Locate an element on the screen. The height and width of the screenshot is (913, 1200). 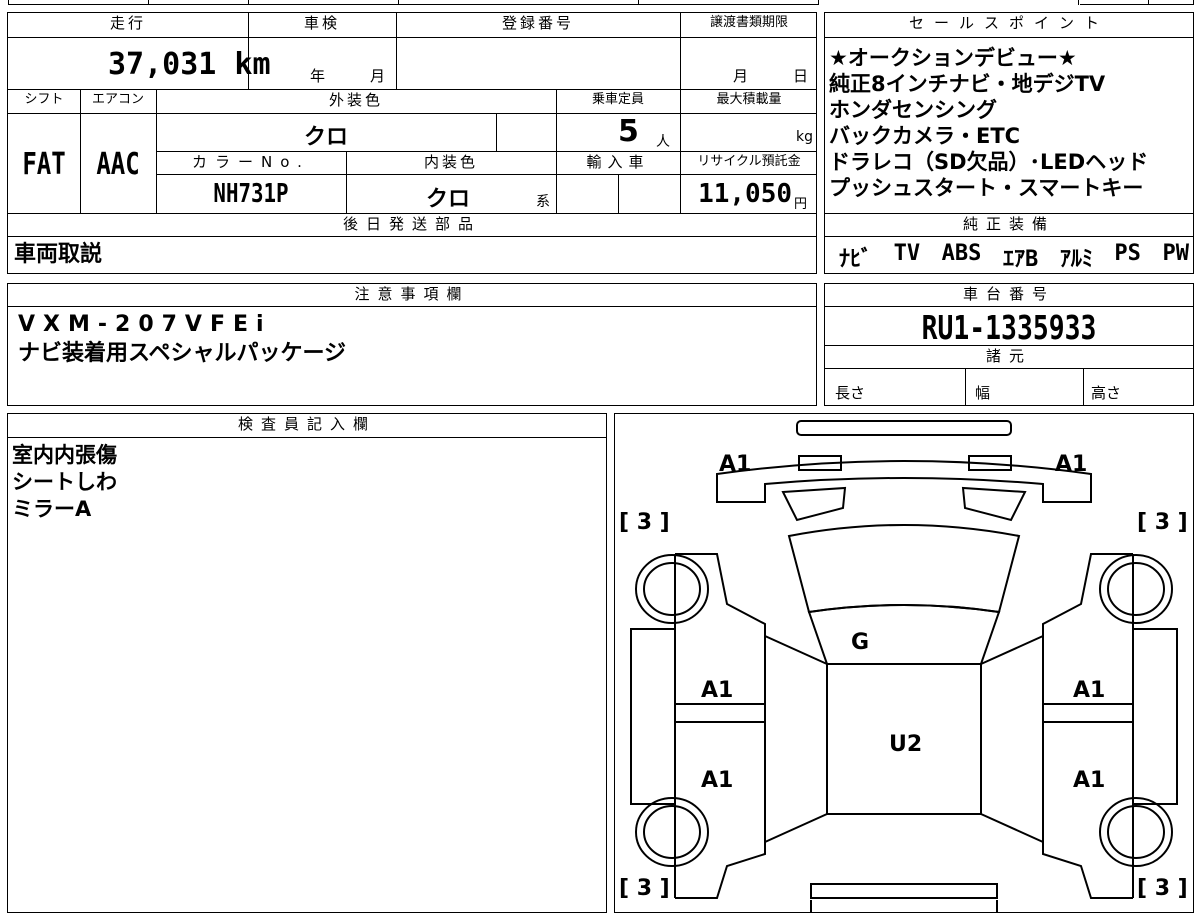
top-cutoff-row is located at coordinates (601, 2).